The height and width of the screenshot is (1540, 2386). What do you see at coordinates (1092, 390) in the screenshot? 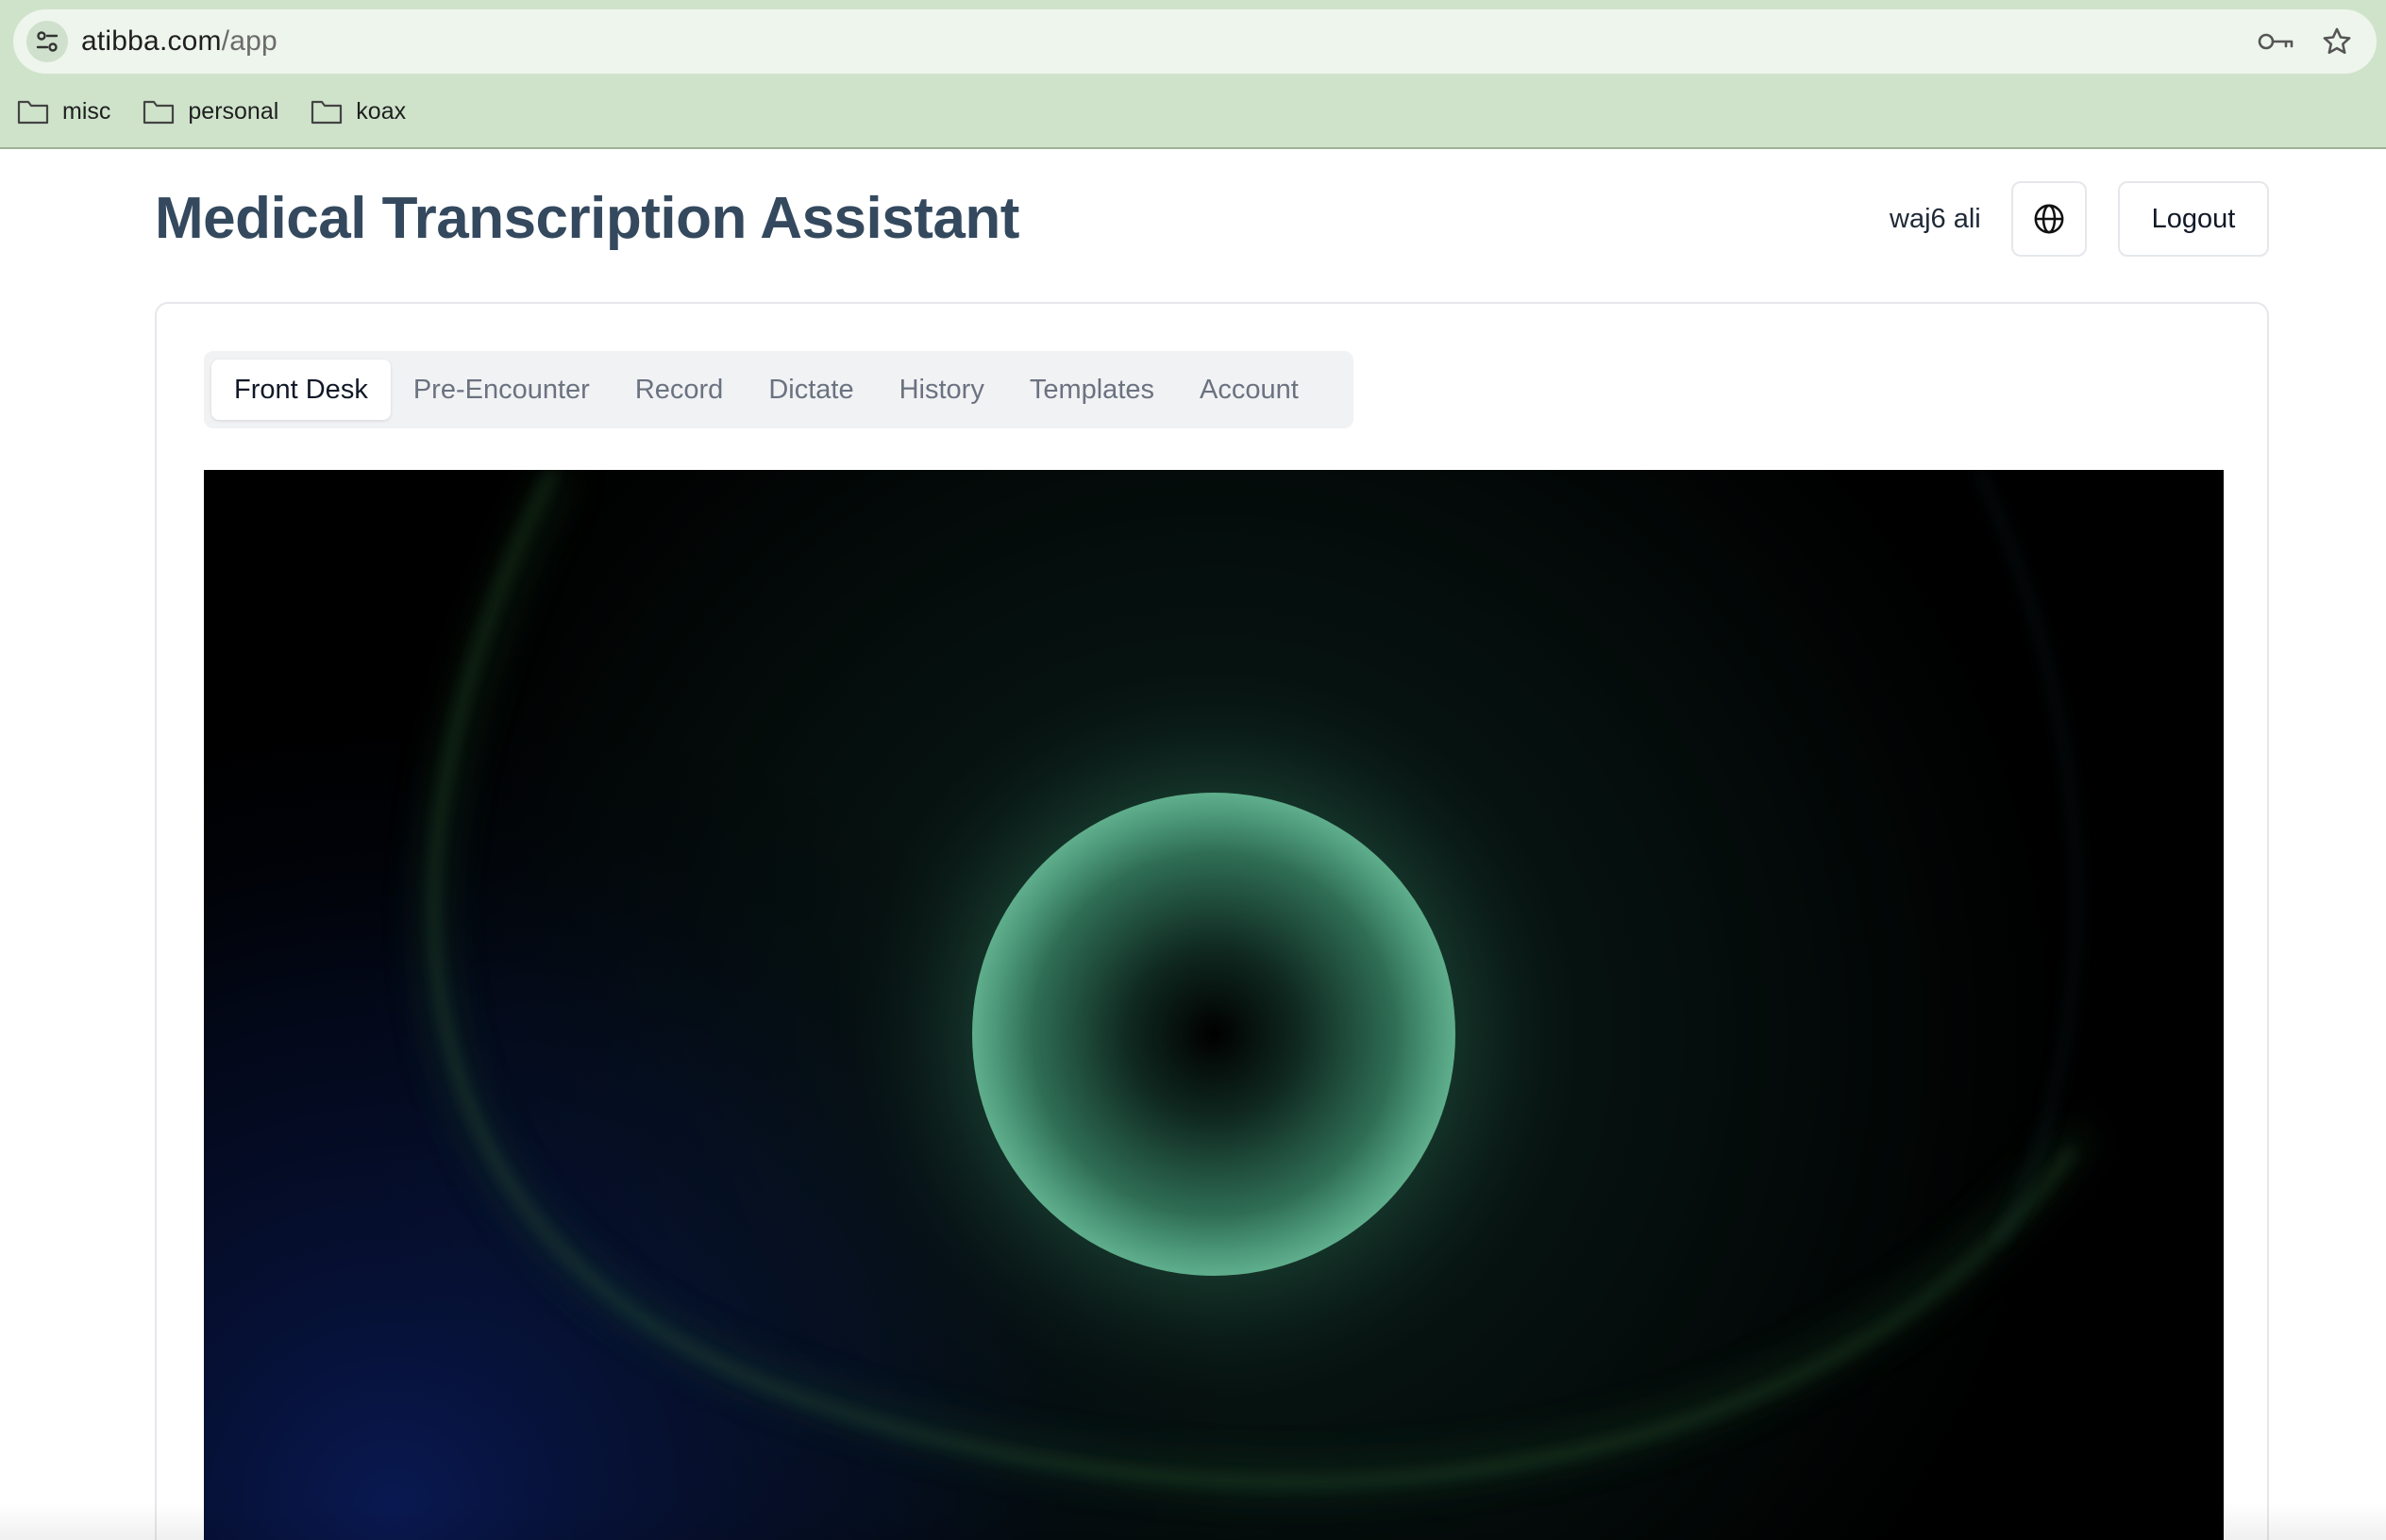
I see `tab-templates: Templates` at bounding box center [1092, 390].